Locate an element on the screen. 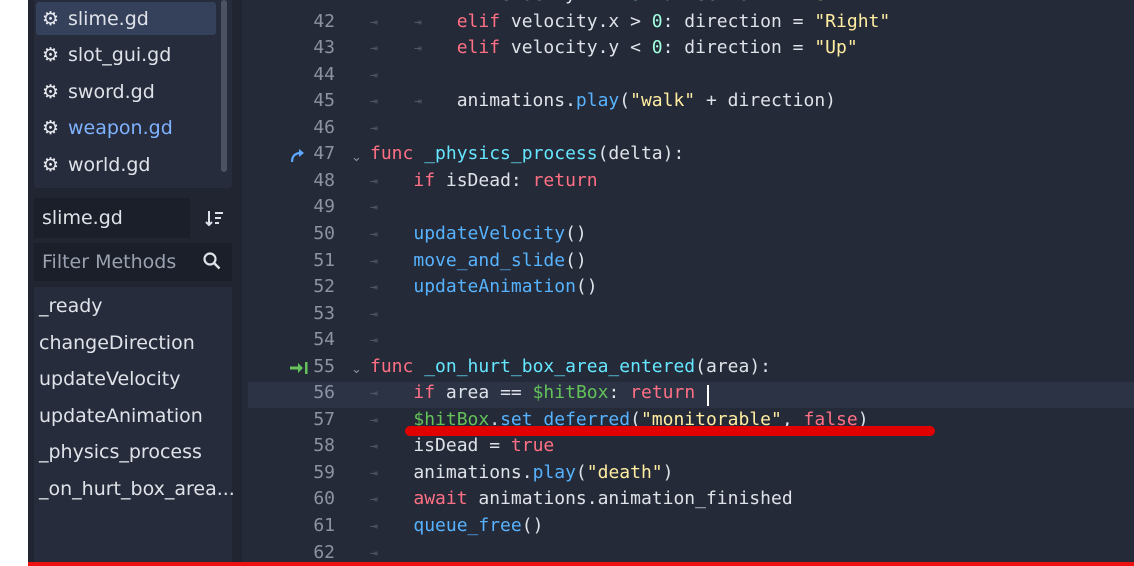 The image size is (1134, 566). line-number: 58 is located at coordinates (324, 446).